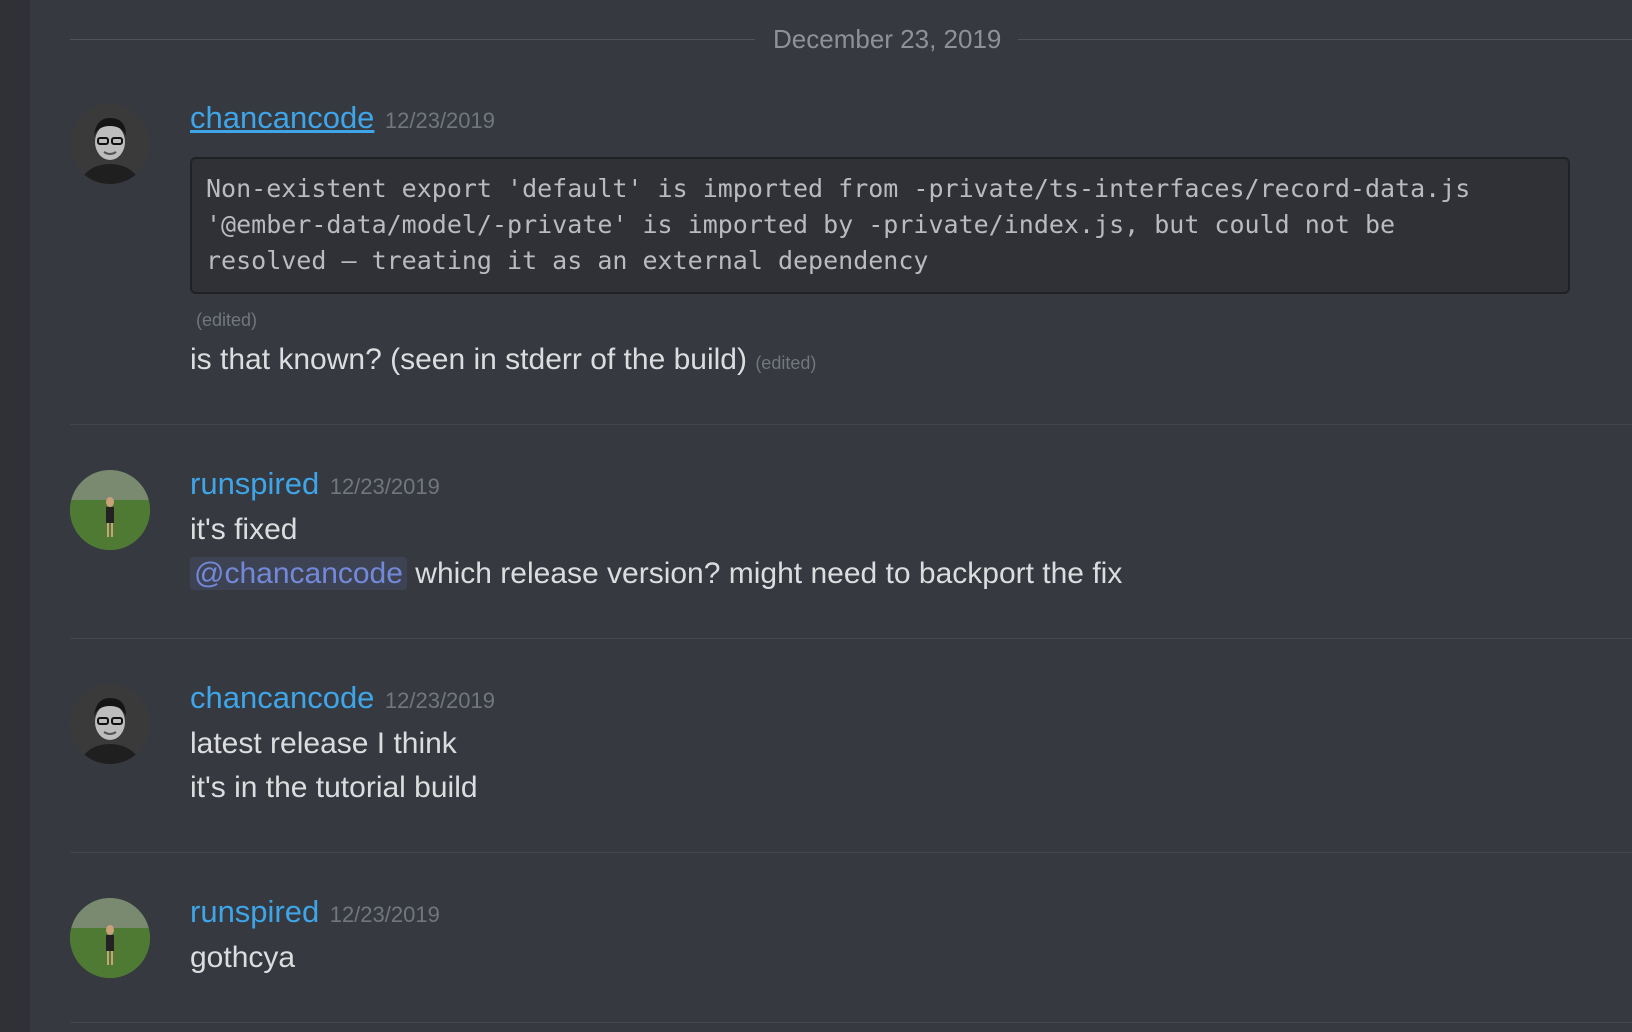  I want to click on date-divider: December 23, 2019, so click(851, 39).